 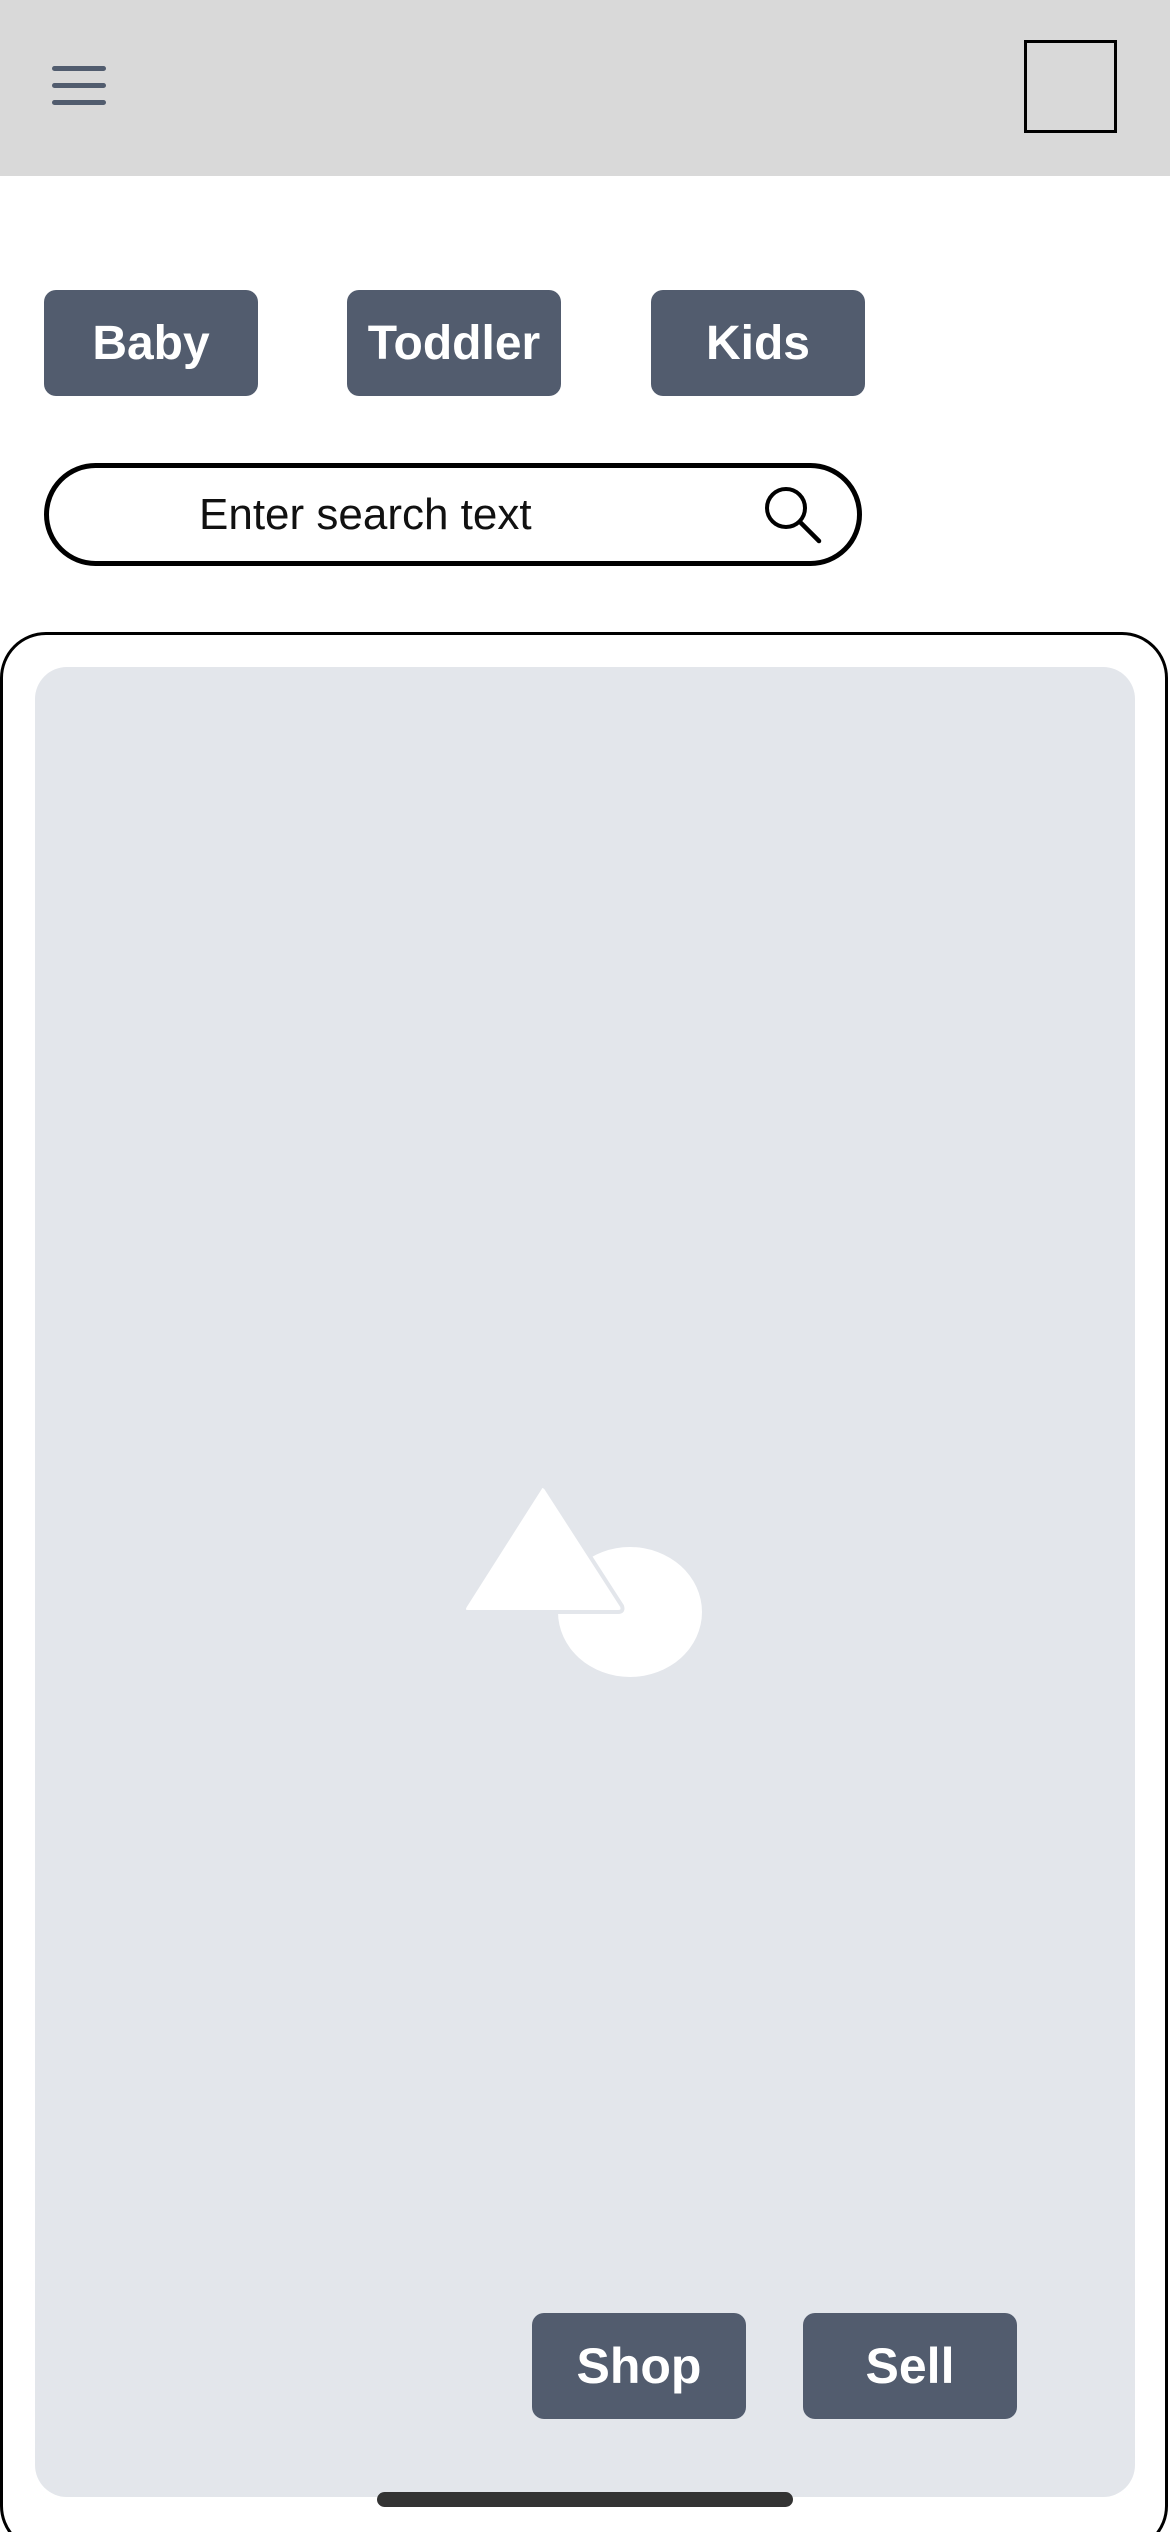 What do you see at coordinates (151, 343) in the screenshot?
I see `category-baby-button: Baby` at bounding box center [151, 343].